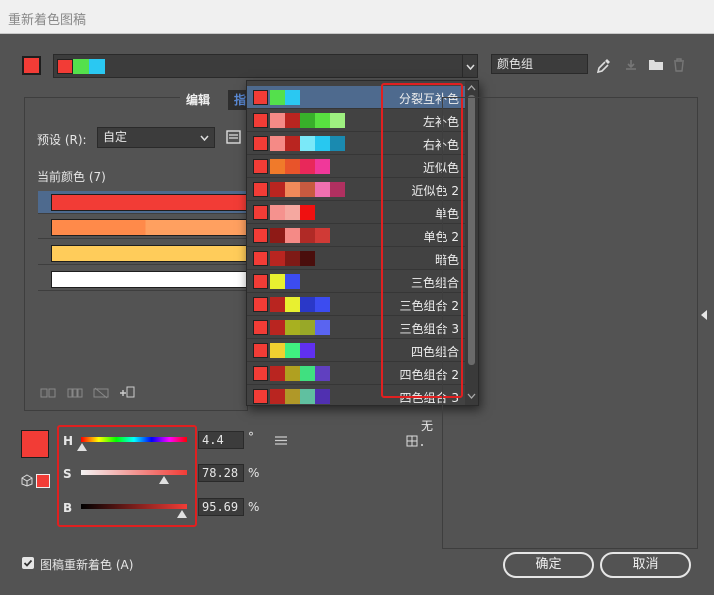 This screenshot has width=714, height=595. I want to click on trash-icon, so click(679, 65).